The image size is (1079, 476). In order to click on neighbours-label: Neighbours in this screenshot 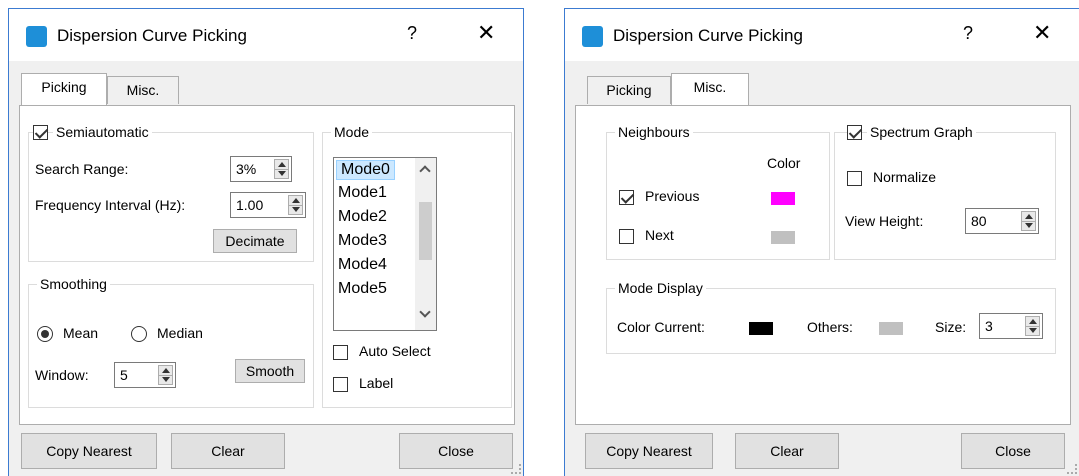, I will do `click(654, 132)`.